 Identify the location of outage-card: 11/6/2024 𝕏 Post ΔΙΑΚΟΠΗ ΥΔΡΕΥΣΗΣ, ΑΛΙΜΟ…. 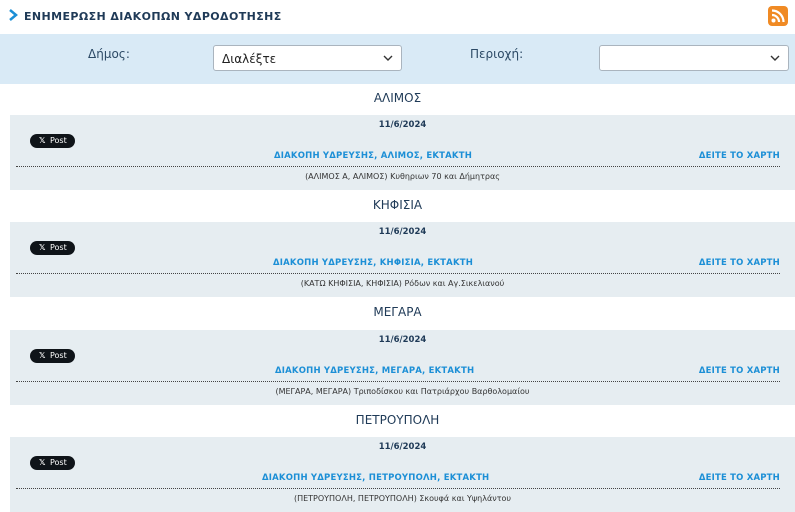
(402, 152).